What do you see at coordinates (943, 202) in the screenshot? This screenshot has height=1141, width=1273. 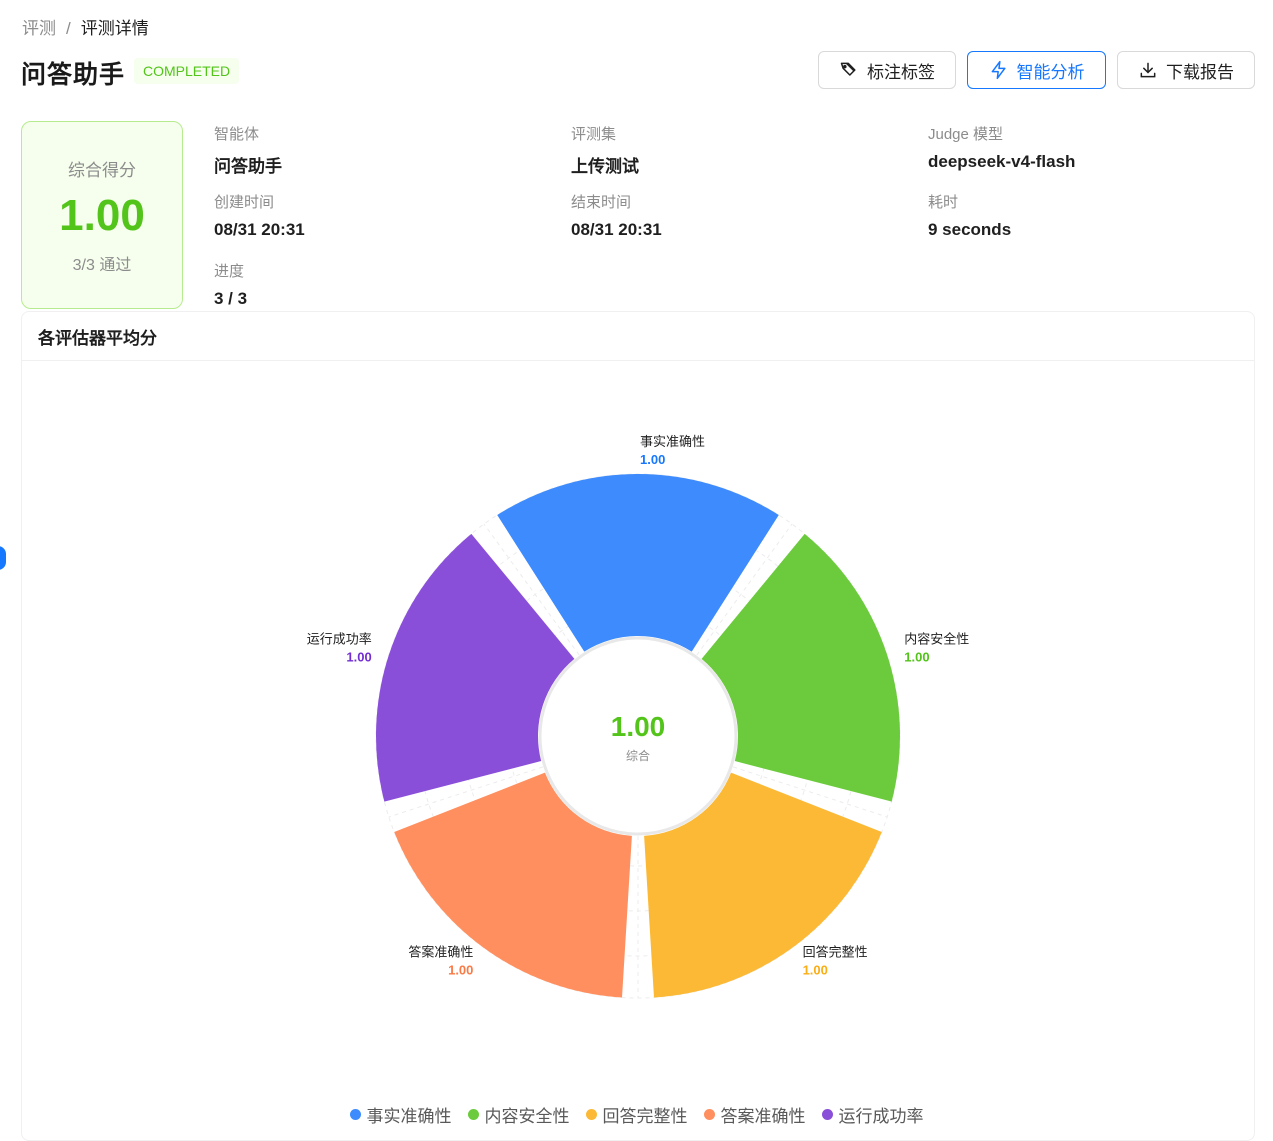 I see `meta-duration-label: 耗时` at bounding box center [943, 202].